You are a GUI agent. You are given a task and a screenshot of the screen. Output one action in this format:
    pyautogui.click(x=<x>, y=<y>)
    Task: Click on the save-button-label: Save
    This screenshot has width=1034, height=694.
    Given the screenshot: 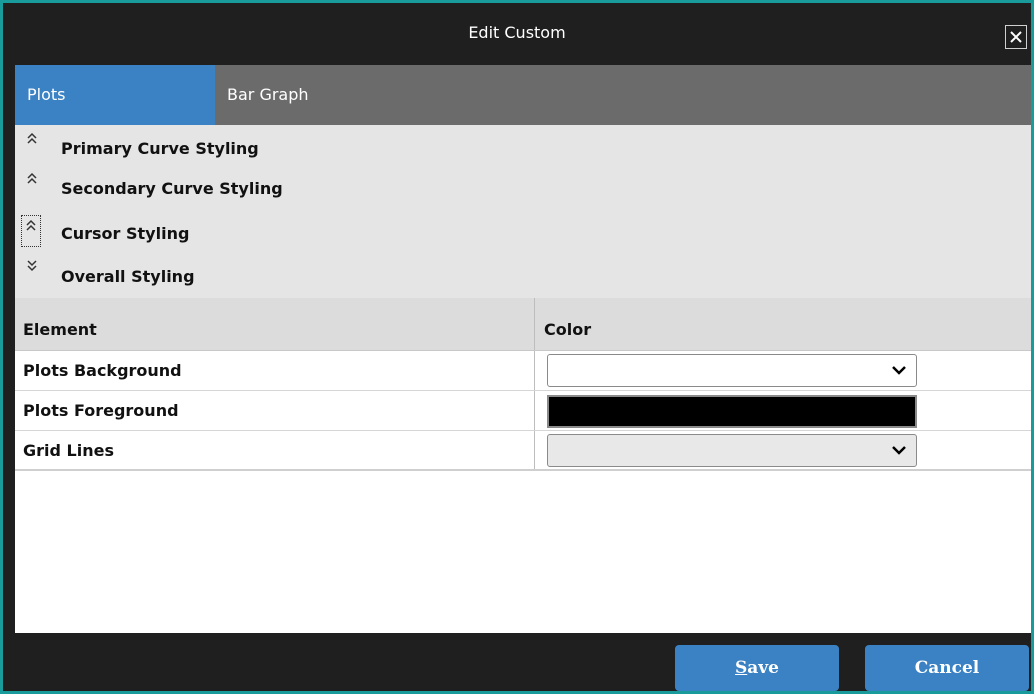 What is the action you would take?
    pyautogui.click(x=757, y=668)
    